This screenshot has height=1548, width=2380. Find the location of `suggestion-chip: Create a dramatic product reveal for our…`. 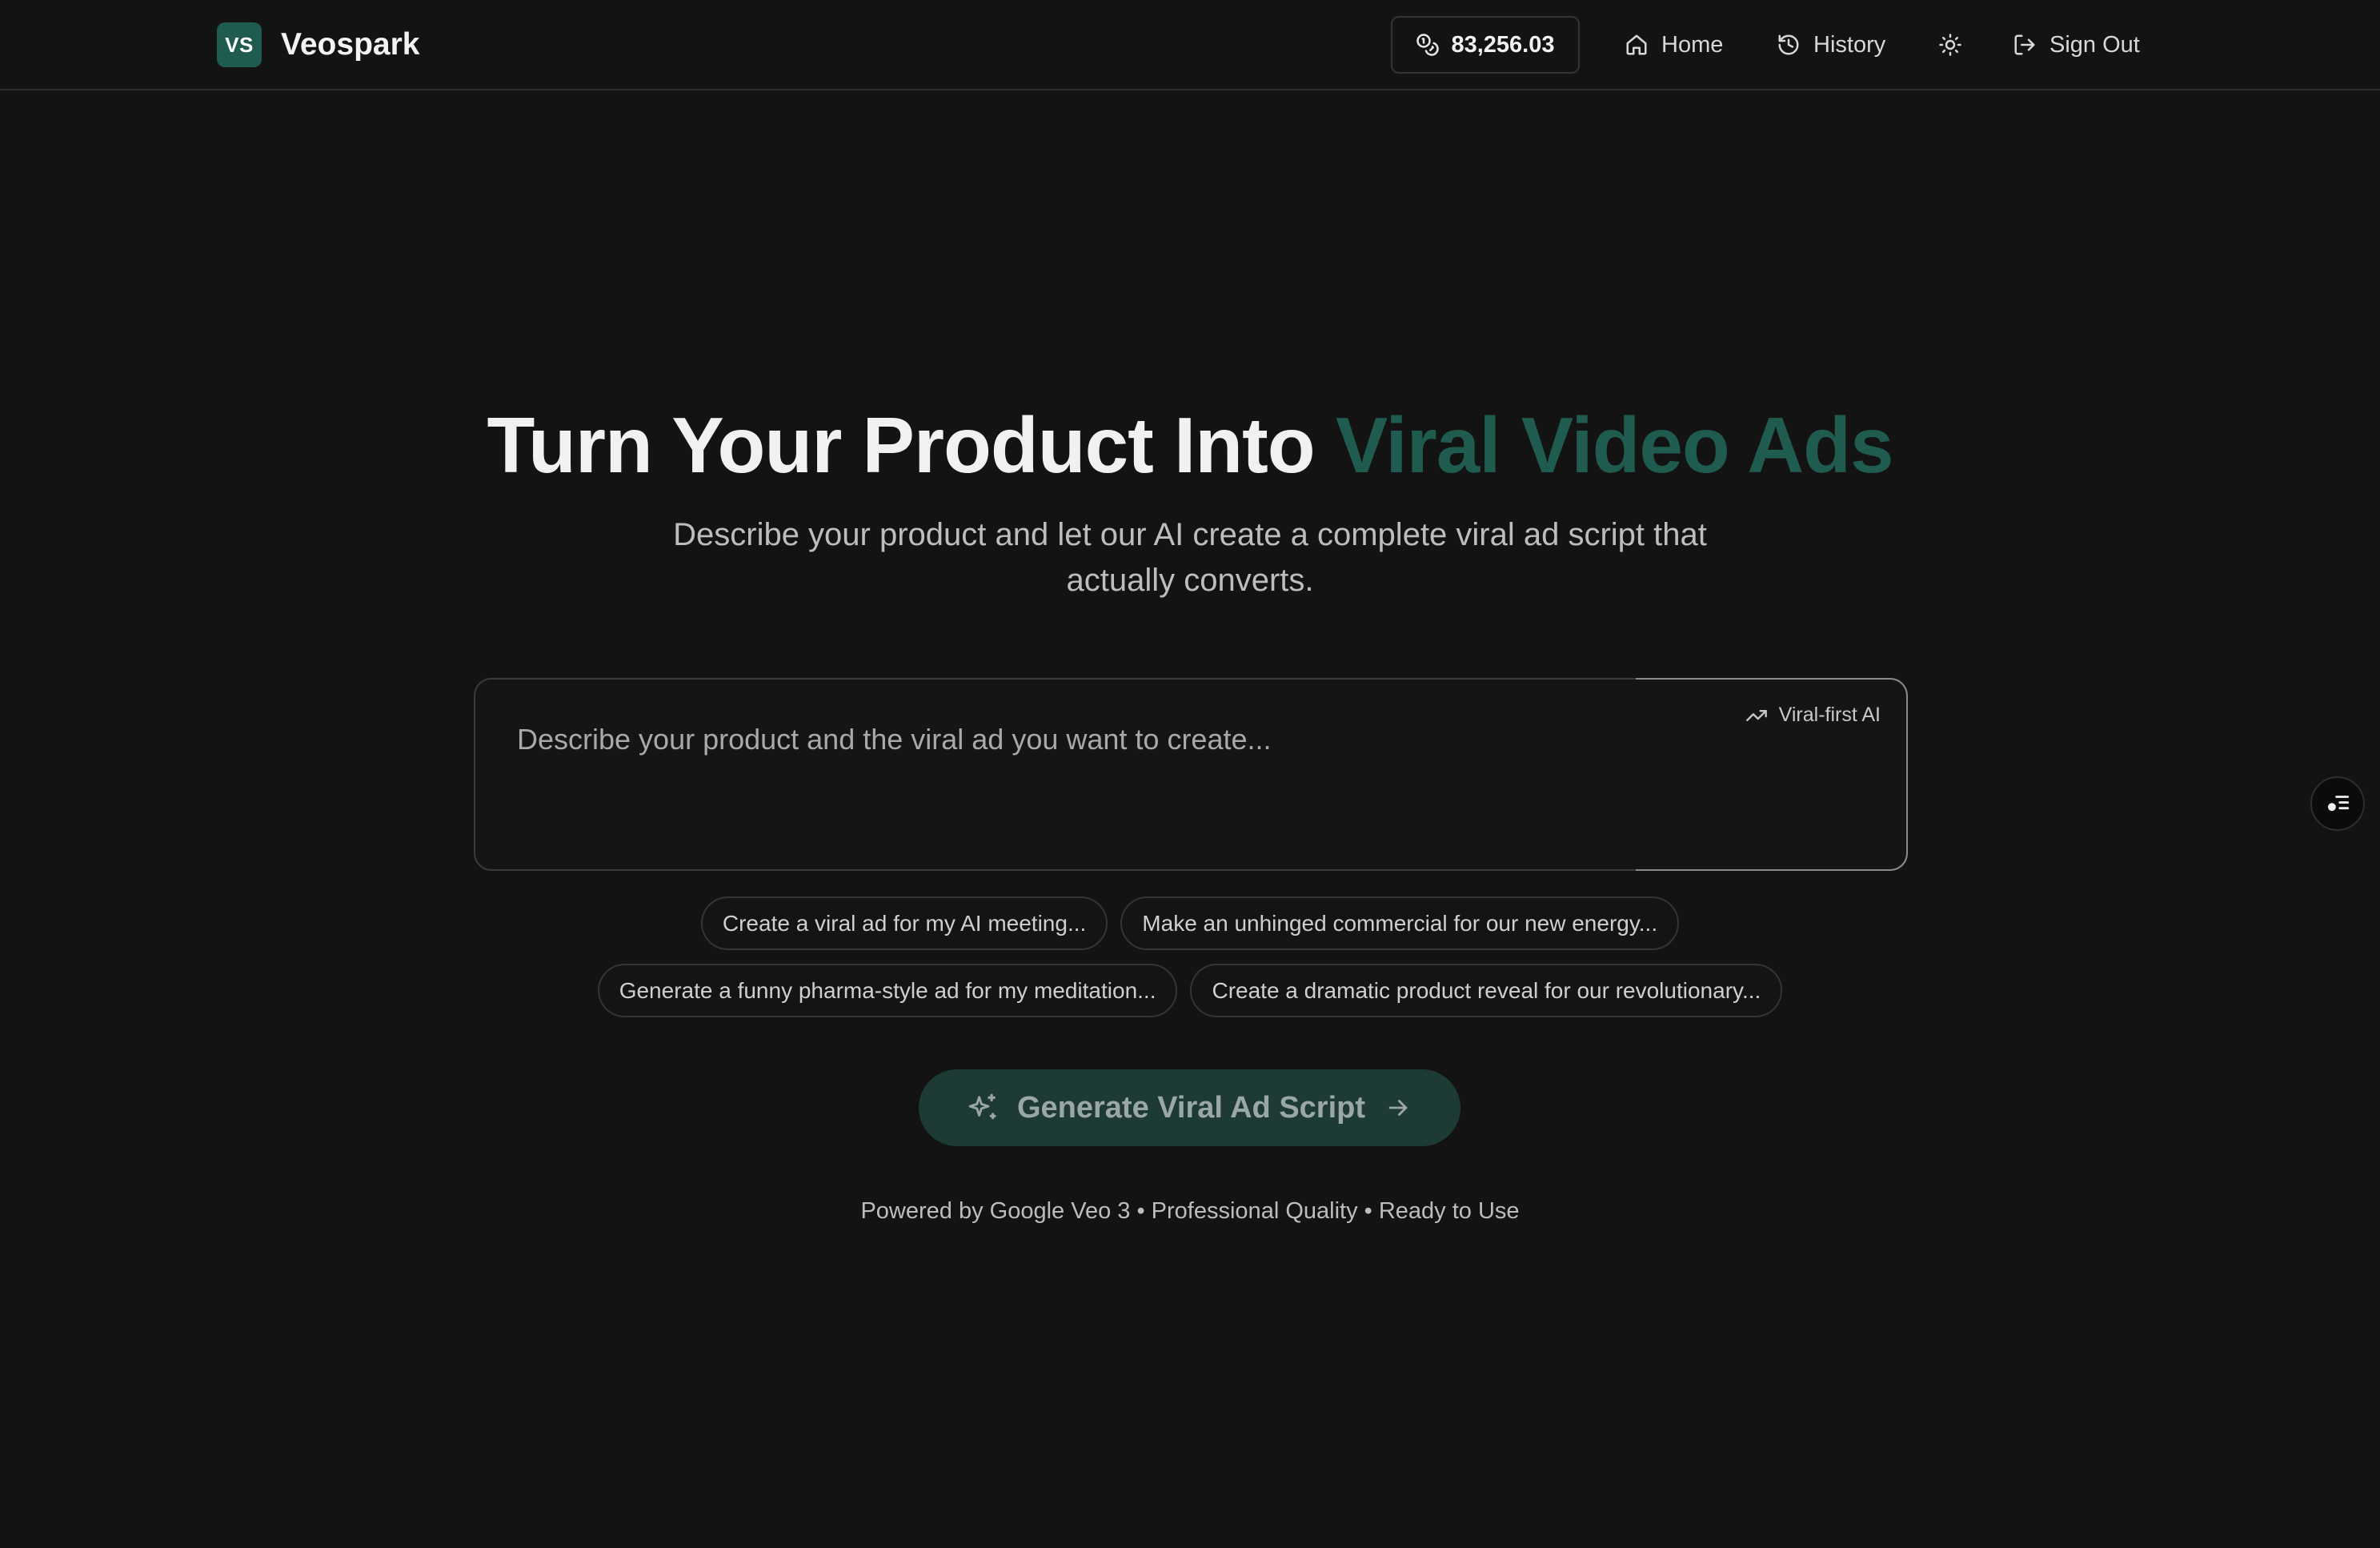

suggestion-chip: Create a dramatic product reveal for our… is located at coordinates (1486, 990).